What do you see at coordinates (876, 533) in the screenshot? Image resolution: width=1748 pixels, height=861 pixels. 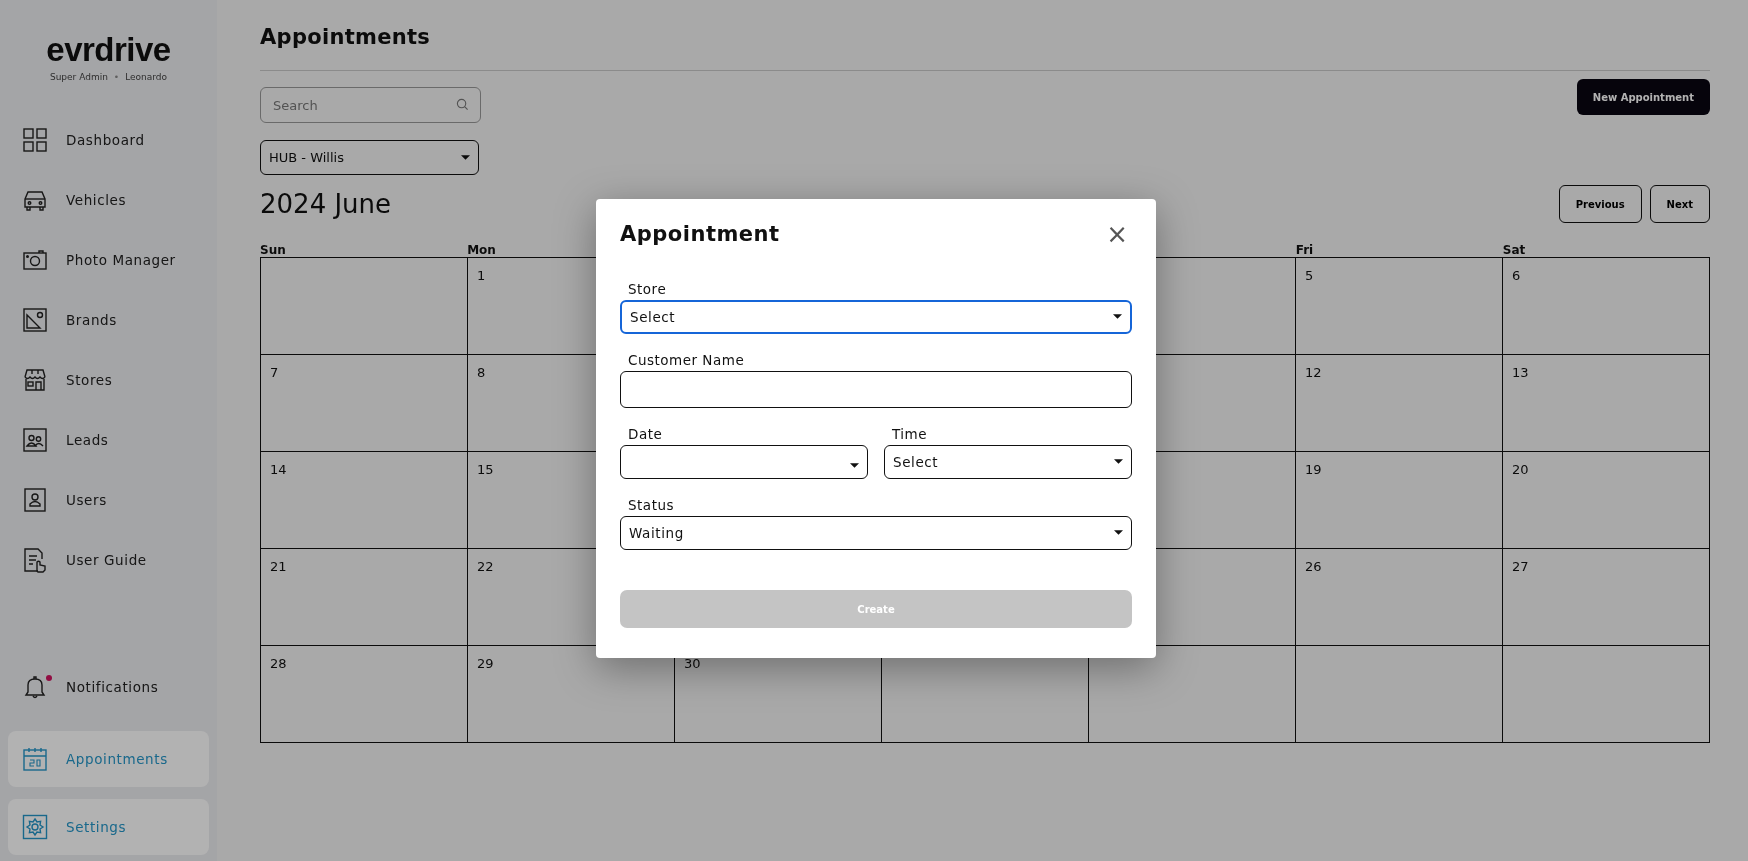 I see `select-field: Waiting` at bounding box center [876, 533].